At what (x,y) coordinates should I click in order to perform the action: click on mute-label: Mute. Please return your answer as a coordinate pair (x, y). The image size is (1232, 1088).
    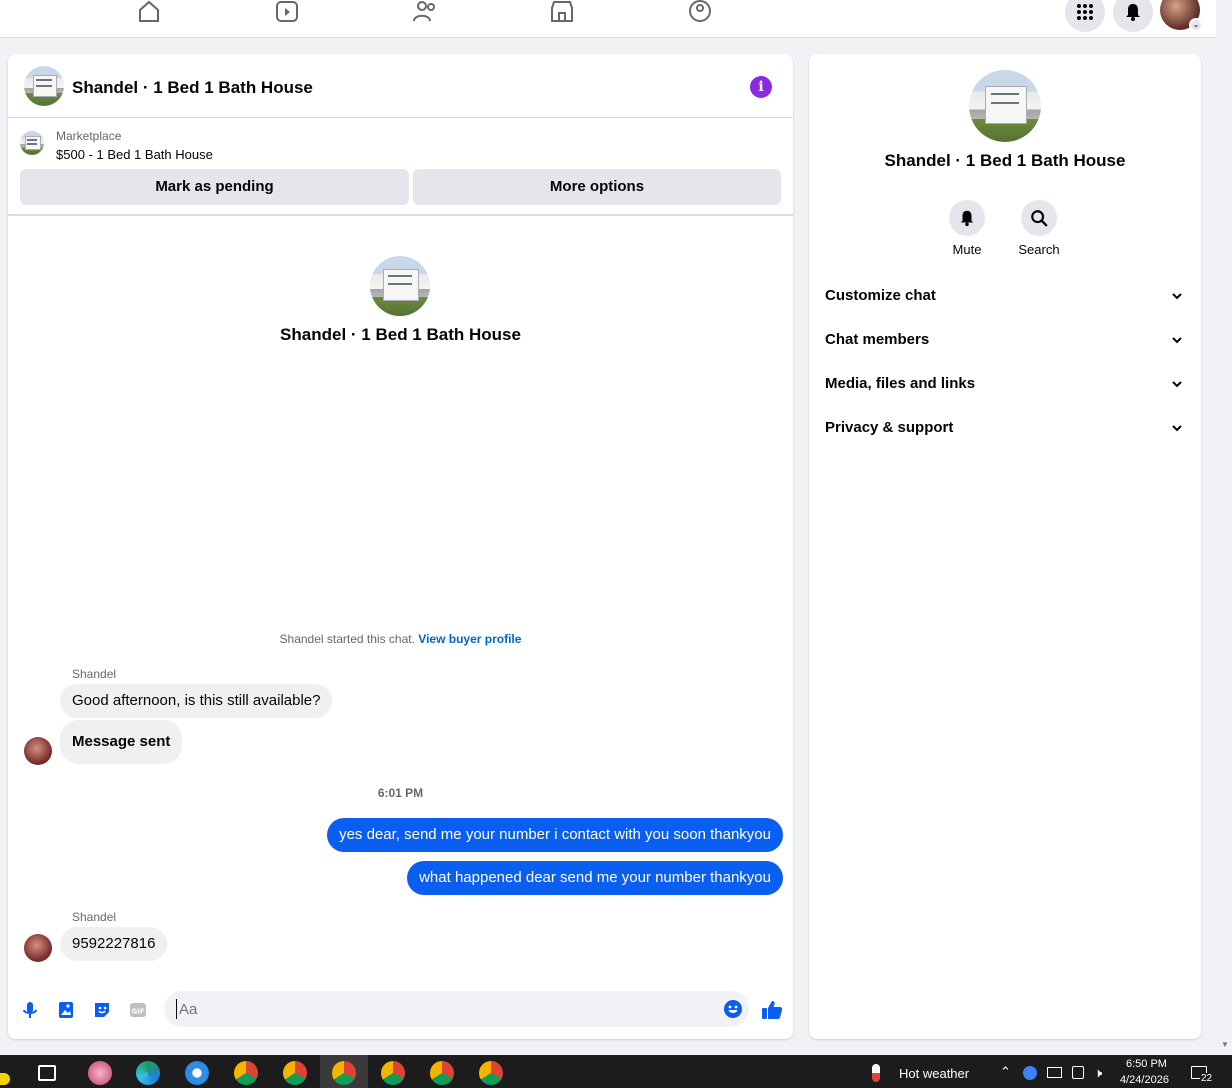
    Looking at the image, I should click on (967, 249).